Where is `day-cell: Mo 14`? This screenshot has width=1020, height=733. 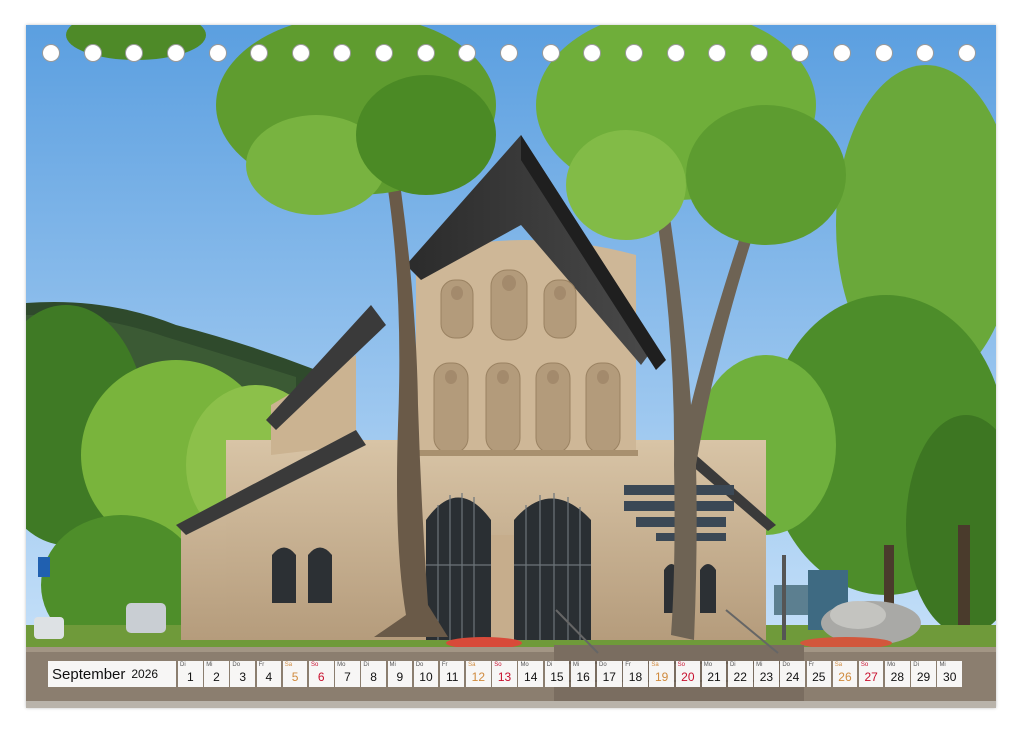
day-cell: Mo 14 is located at coordinates (531, 674).